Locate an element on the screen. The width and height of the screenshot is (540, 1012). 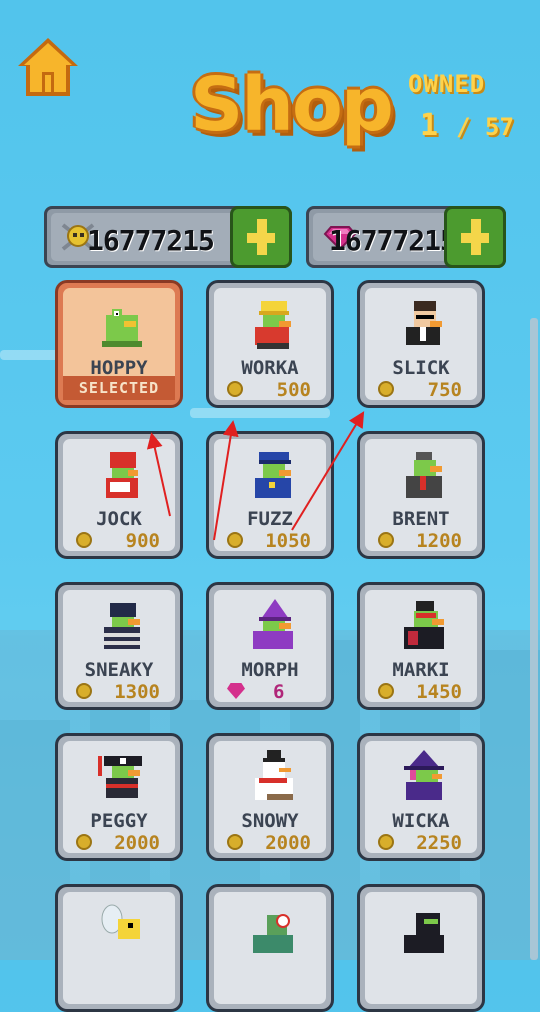
character-card-wicka: WICKA 2250 is located at coordinates (421, 797).